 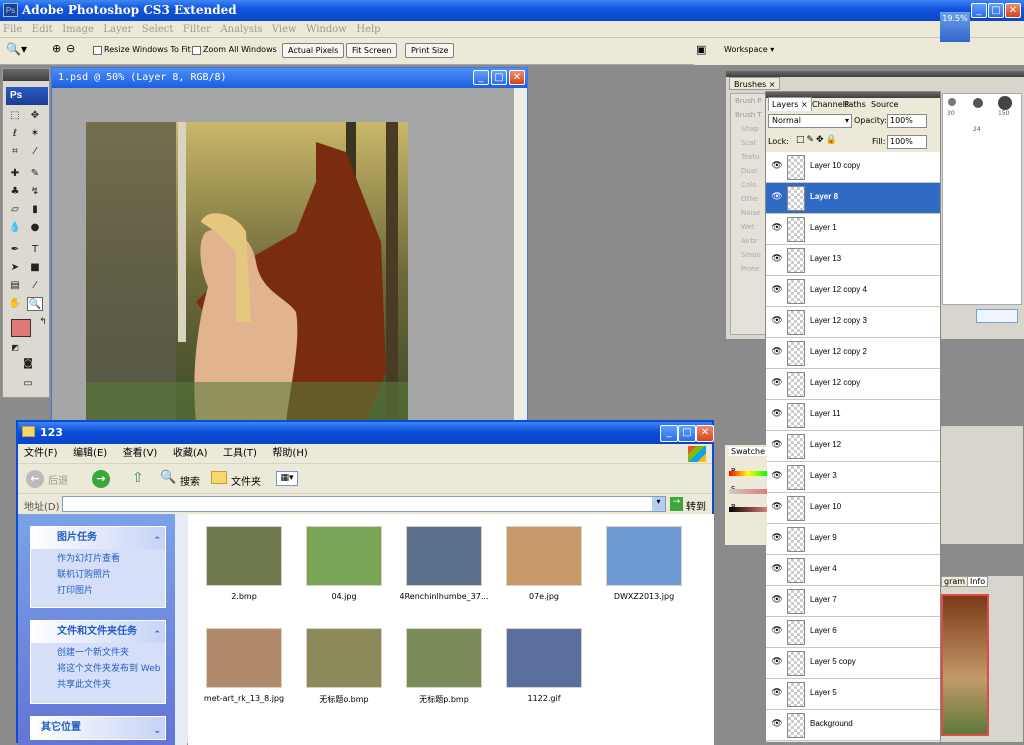 What do you see at coordinates (853, 570) in the screenshot?
I see `layer-row: 👁 Layer 4` at bounding box center [853, 570].